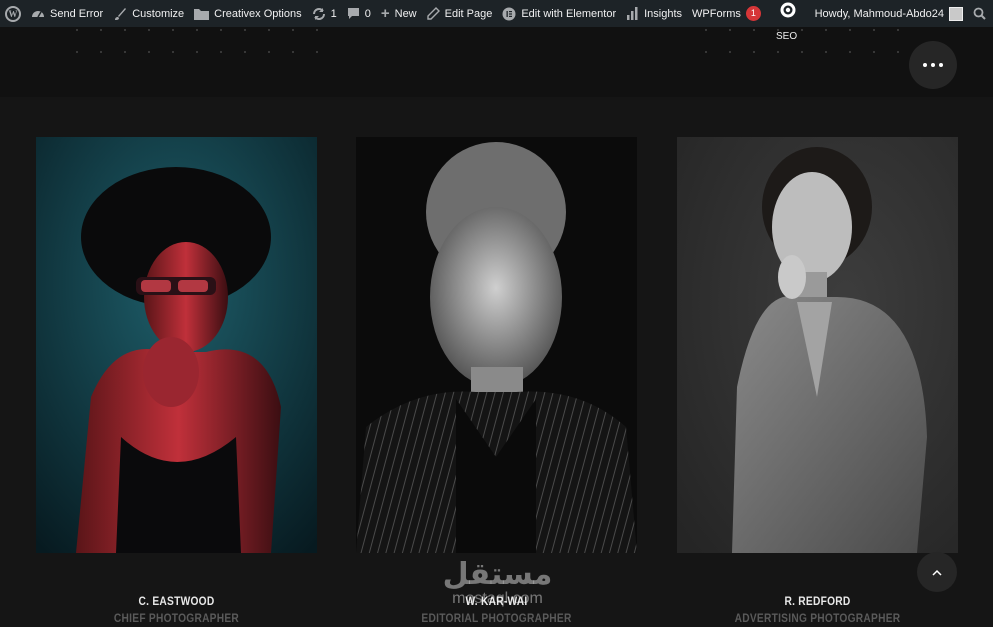 The width and height of the screenshot is (993, 627). I want to click on pencil-icon, so click(433, 13).